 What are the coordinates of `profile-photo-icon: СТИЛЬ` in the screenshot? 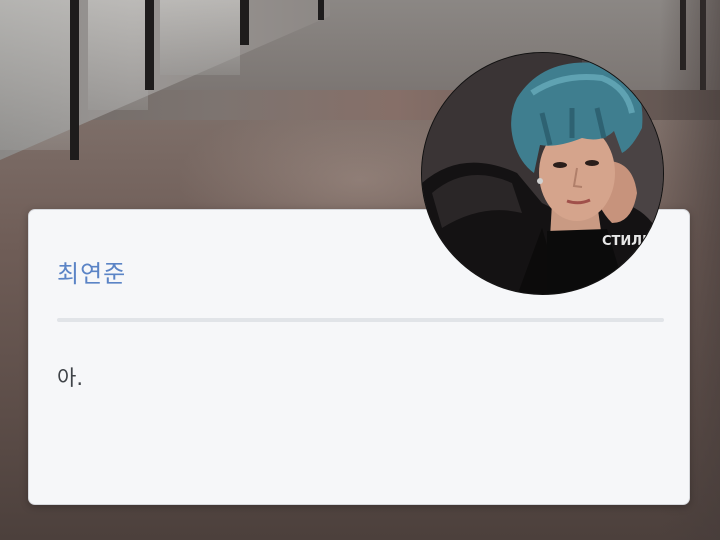 It's located at (542, 173).